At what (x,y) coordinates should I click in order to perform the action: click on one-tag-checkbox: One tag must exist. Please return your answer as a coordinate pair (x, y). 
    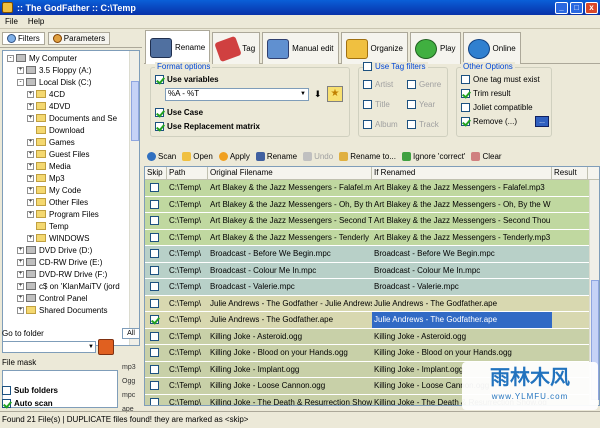
    Looking at the image, I should click on (500, 79).